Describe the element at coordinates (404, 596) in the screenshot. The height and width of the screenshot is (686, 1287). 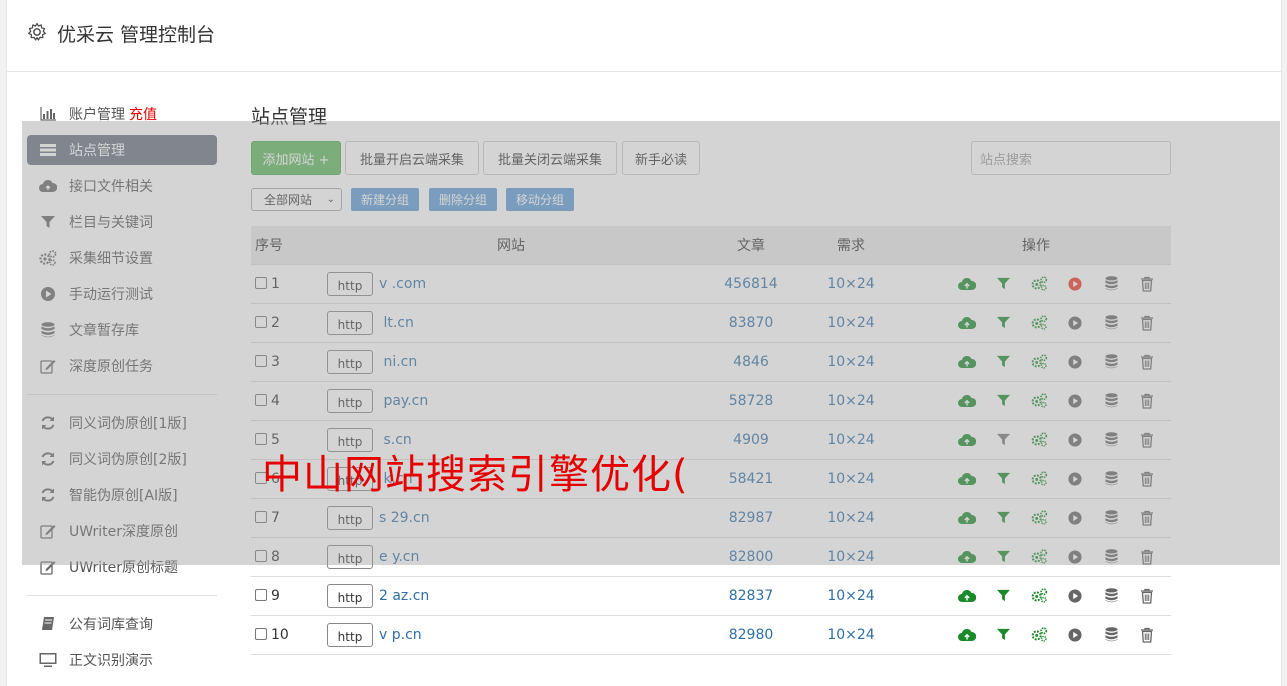
I see `site-link: 2 az.cn` at that location.